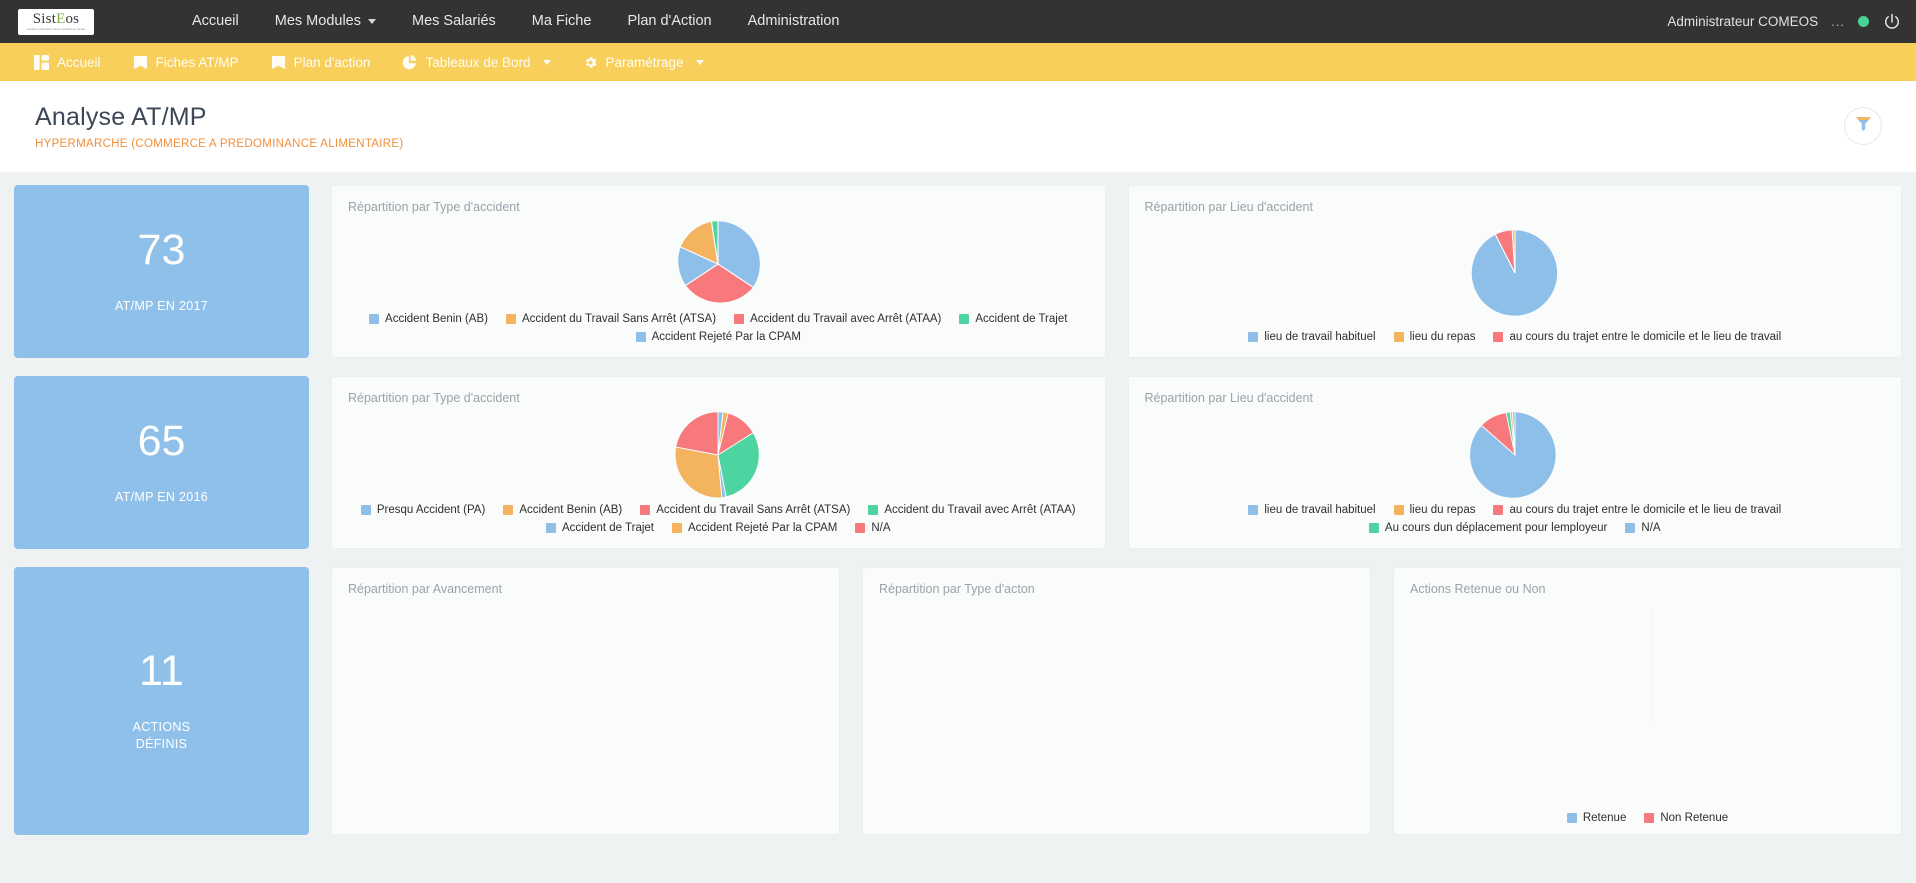 The height and width of the screenshot is (883, 1916). I want to click on kpi-value: 73, so click(161, 249).